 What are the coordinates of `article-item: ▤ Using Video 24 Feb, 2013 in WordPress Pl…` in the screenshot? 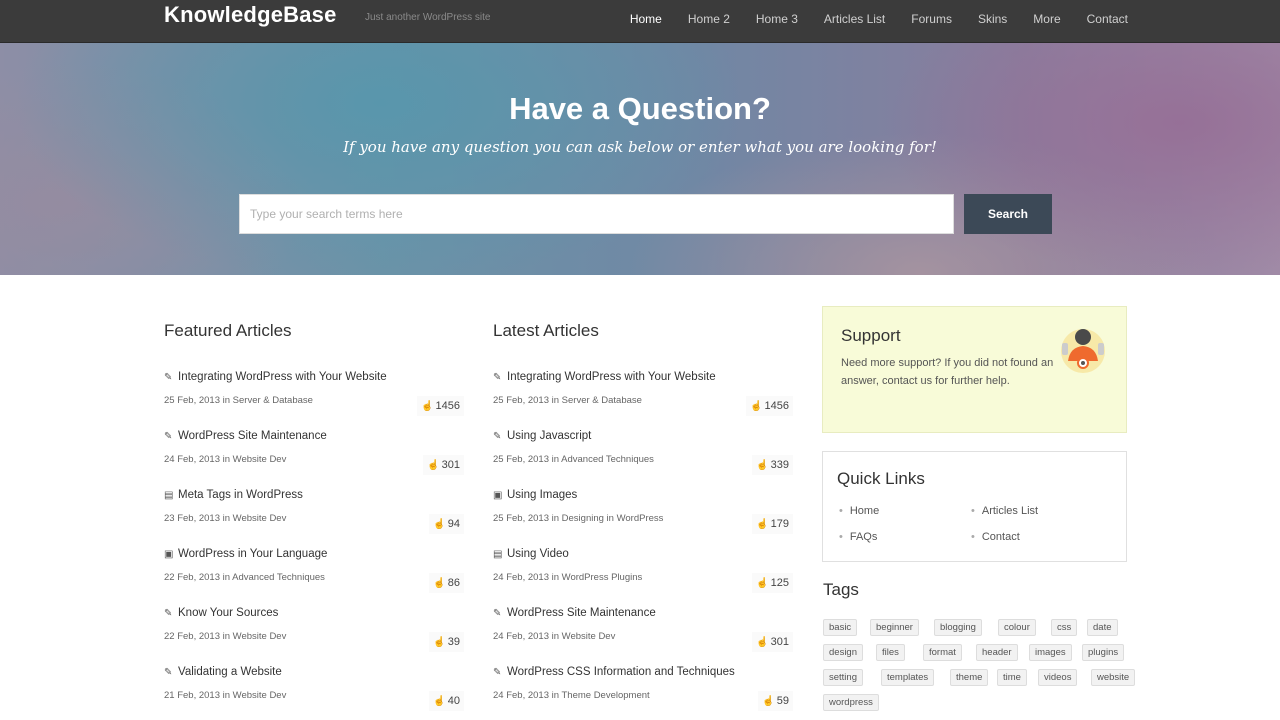 It's located at (643, 559).